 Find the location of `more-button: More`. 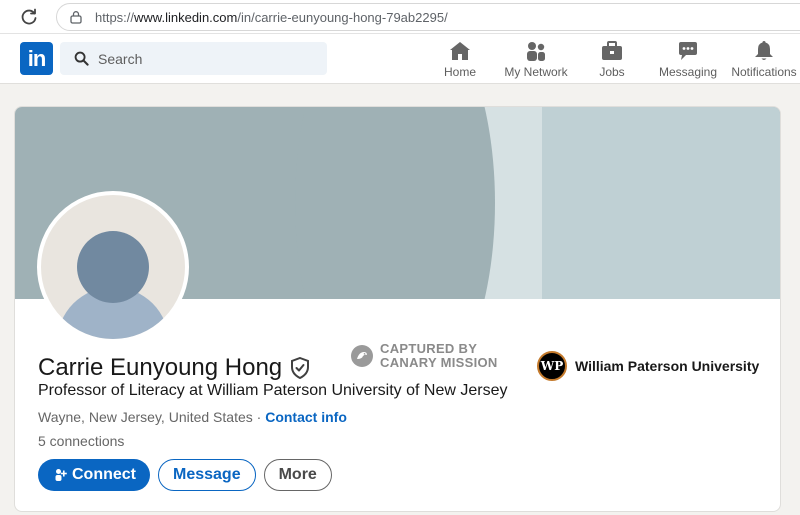

more-button: More is located at coordinates (297, 475).